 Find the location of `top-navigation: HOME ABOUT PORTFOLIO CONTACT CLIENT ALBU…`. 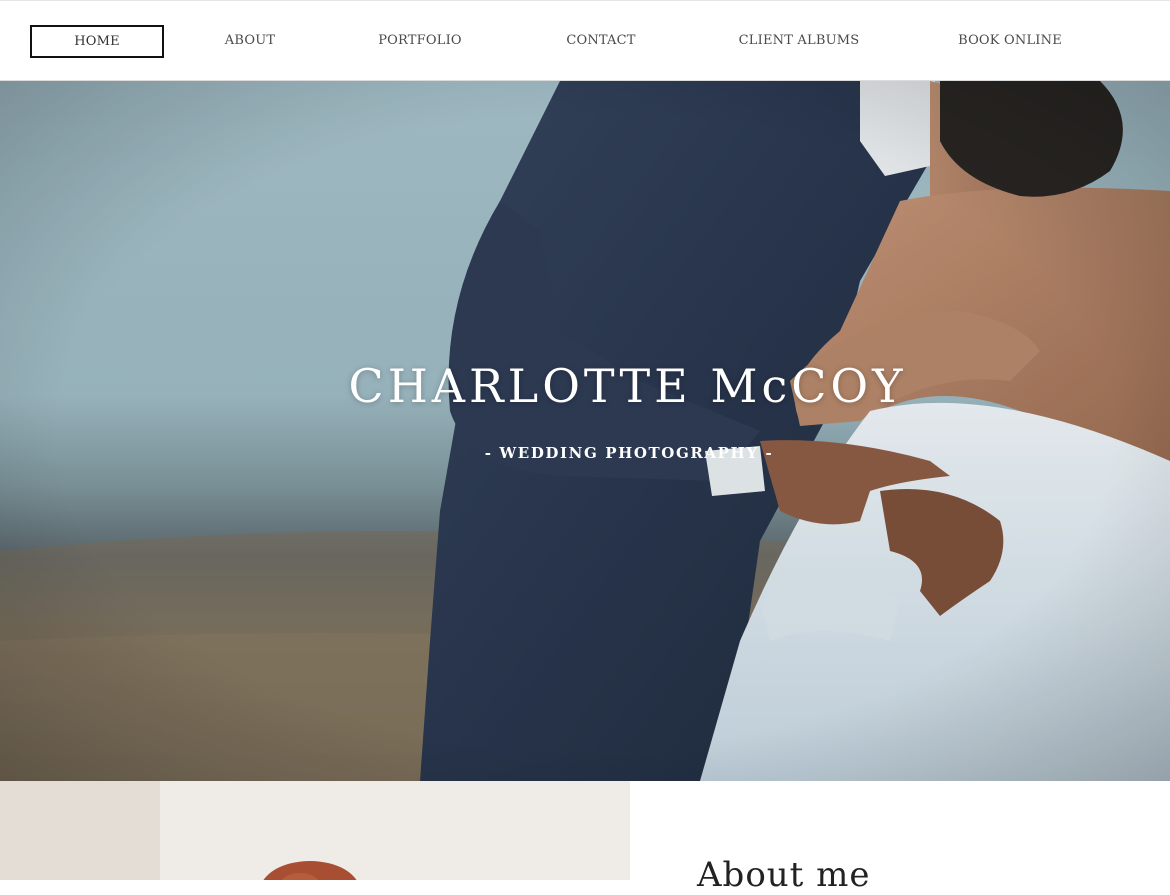

top-navigation: HOME ABOUT PORTFOLIO CONTACT CLIENT ALBU… is located at coordinates (585, 40).